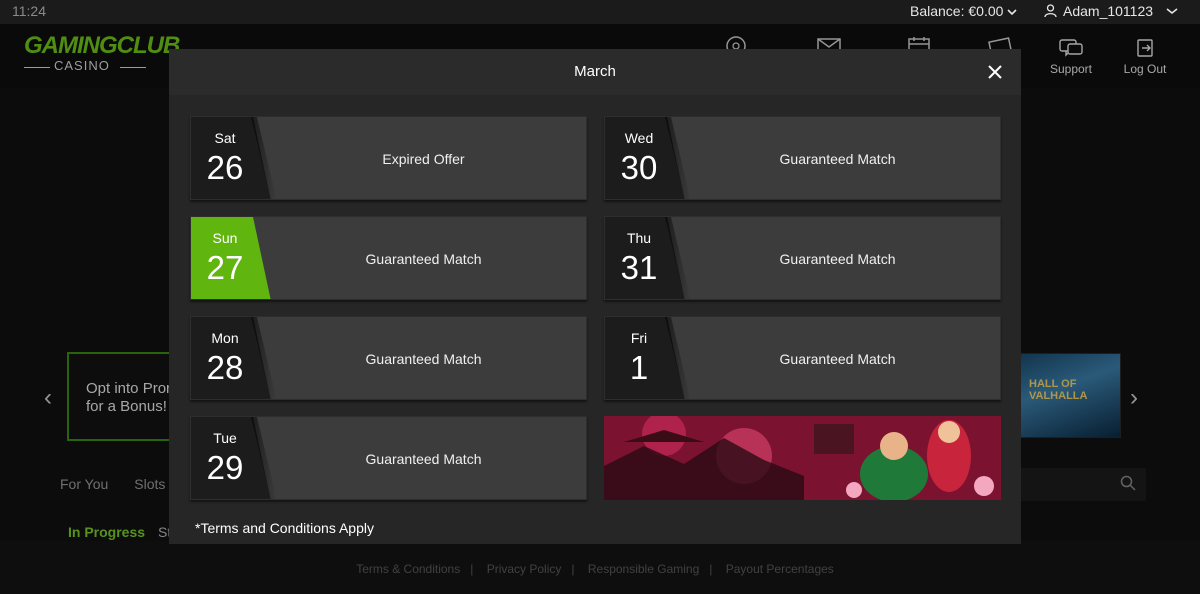 This screenshot has height=594, width=1200. I want to click on day-of-week: Tue, so click(225, 438).